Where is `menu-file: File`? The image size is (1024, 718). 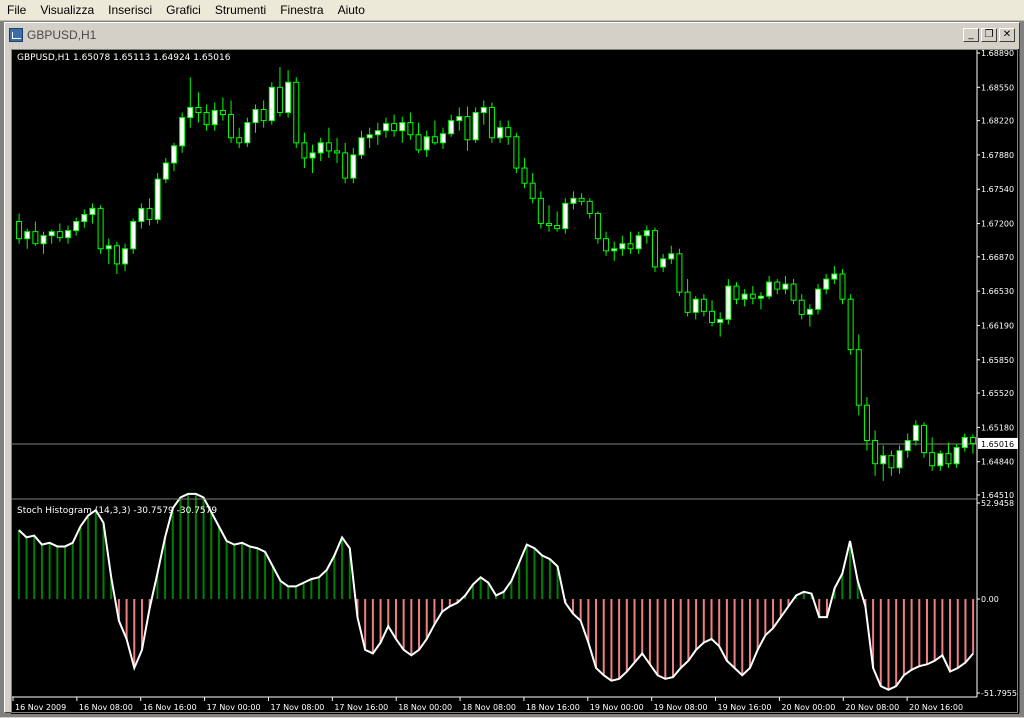 menu-file: File is located at coordinates (16, 10).